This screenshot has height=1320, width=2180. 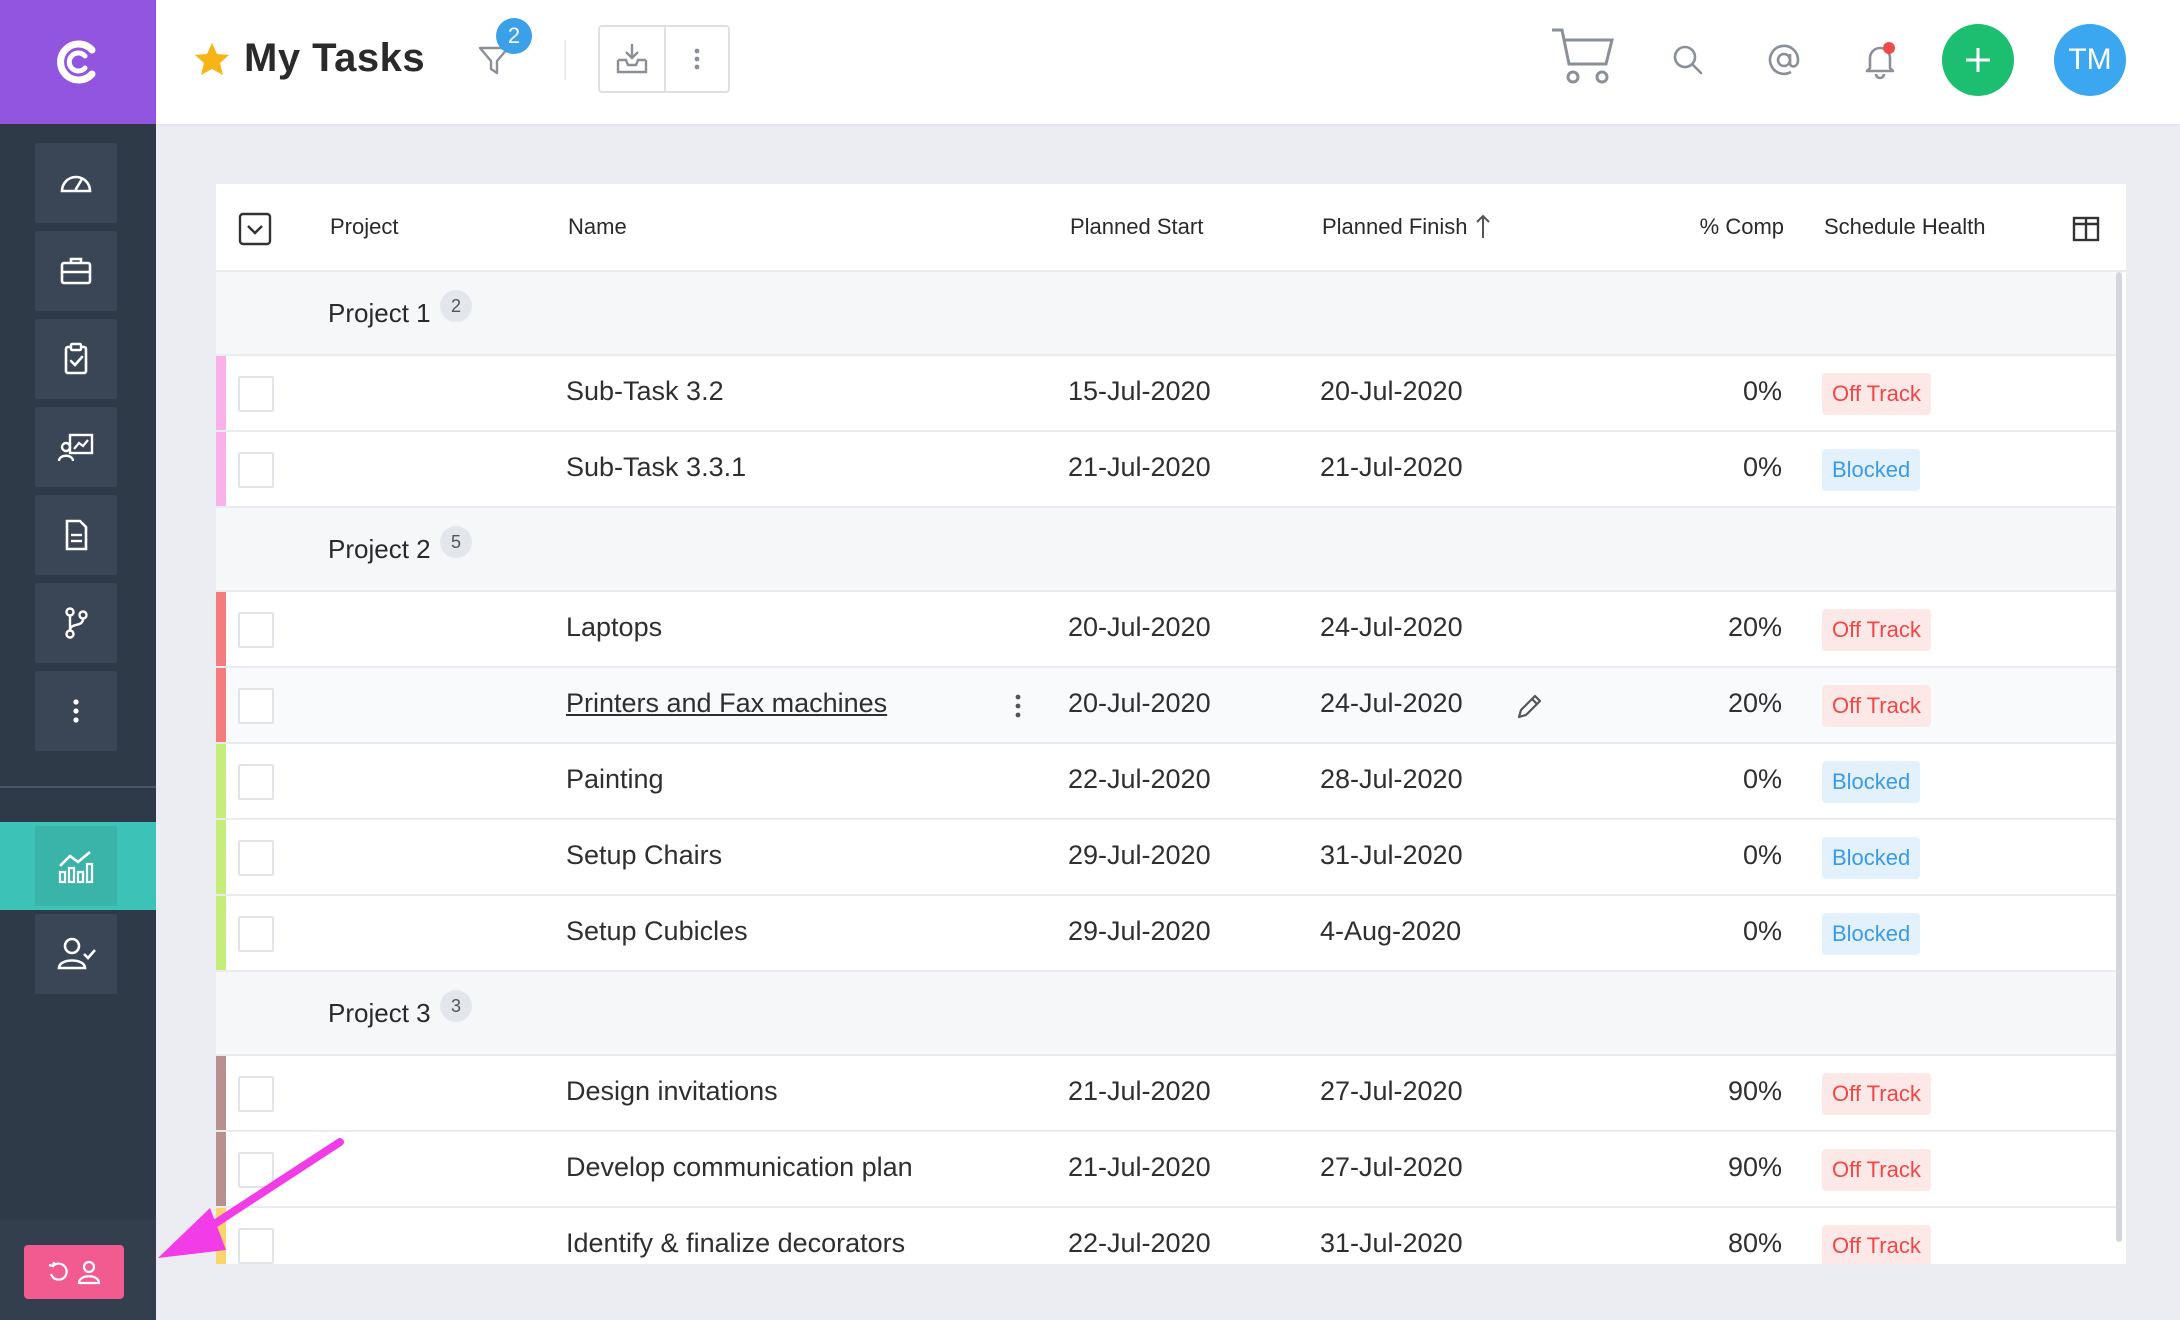 I want to click on nav-projects, so click(x=76, y=271).